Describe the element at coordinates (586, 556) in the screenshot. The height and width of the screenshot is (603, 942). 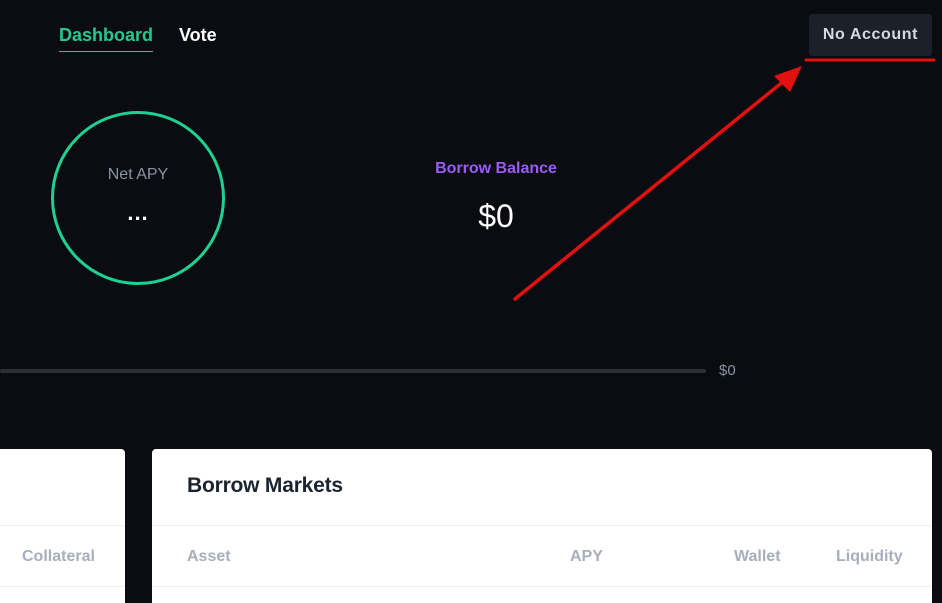
I see `column-header-apy: APY` at that location.